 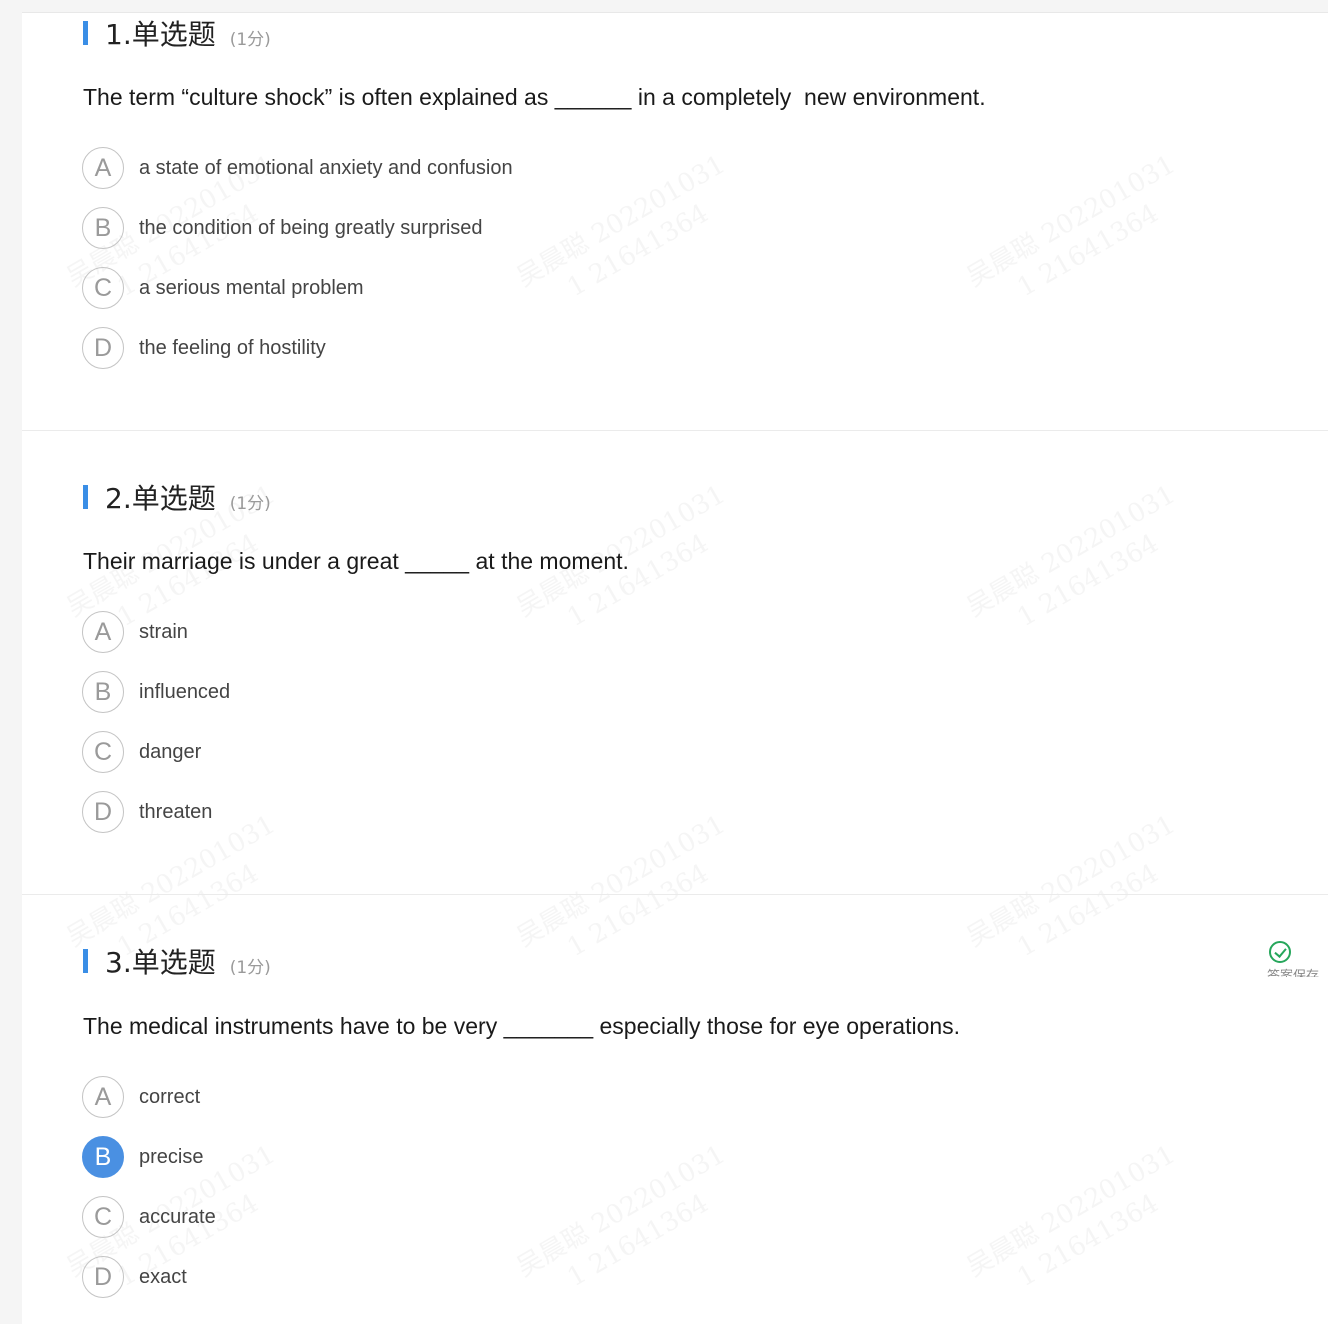 What do you see at coordinates (134, 1277) in the screenshot?
I see `option-d: D exact` at bounding box center [134, 1277].